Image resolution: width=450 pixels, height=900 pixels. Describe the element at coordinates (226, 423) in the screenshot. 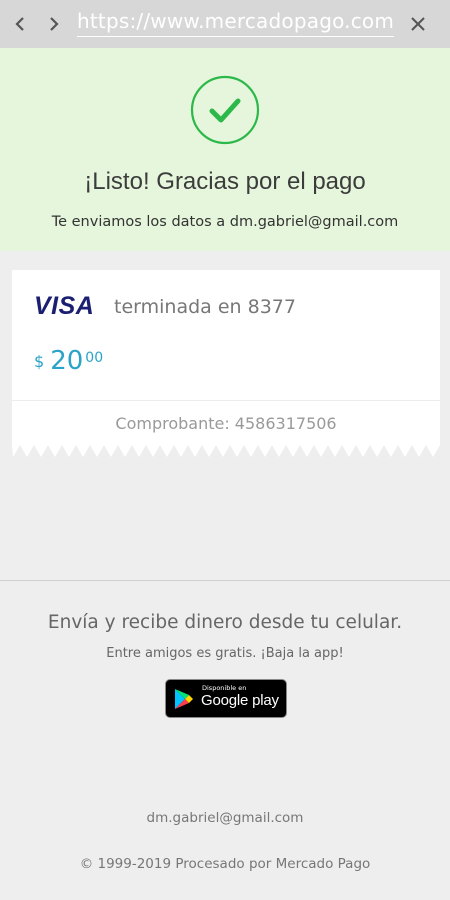

I see `receipt-number: Comprobante: 4586317506` at that location.